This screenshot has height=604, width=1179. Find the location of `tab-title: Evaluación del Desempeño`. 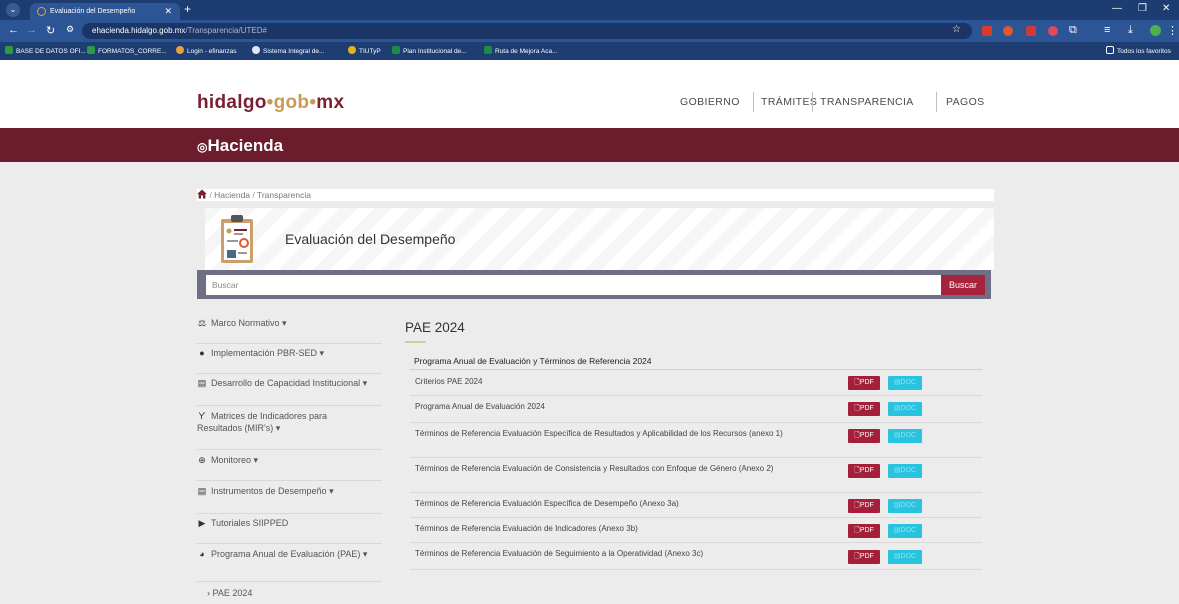

tab-title: Evaluación del Desempeño is located at coordinates (93, 11).